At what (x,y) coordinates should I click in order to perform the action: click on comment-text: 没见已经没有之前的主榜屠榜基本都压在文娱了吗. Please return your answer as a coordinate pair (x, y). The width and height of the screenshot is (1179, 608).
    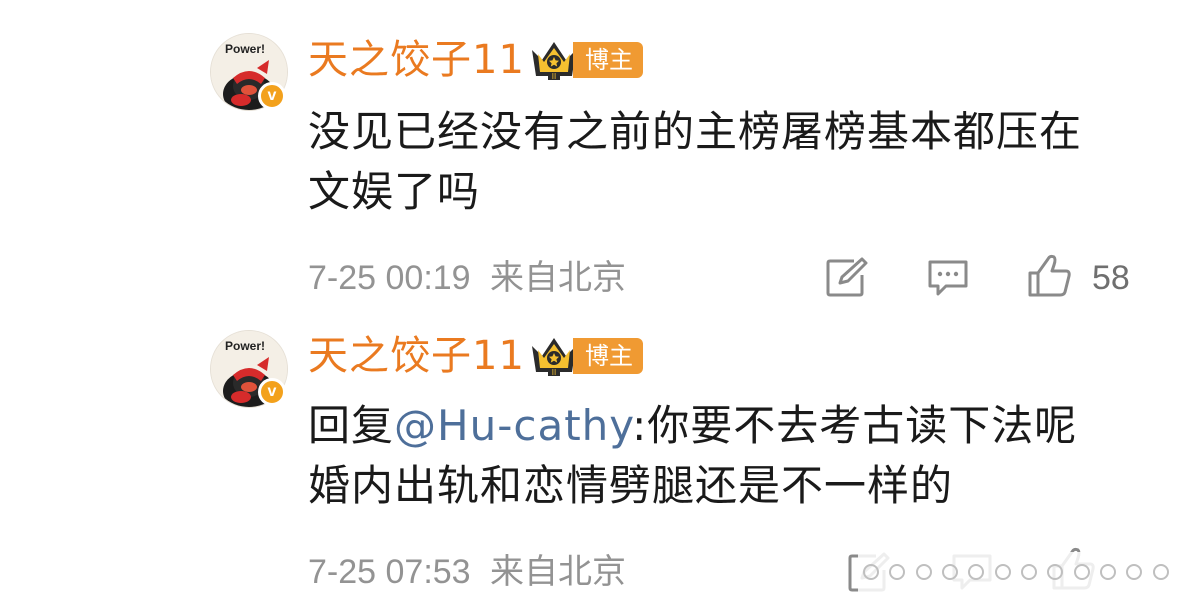
    Looking at the image, I should click on (695, 161).